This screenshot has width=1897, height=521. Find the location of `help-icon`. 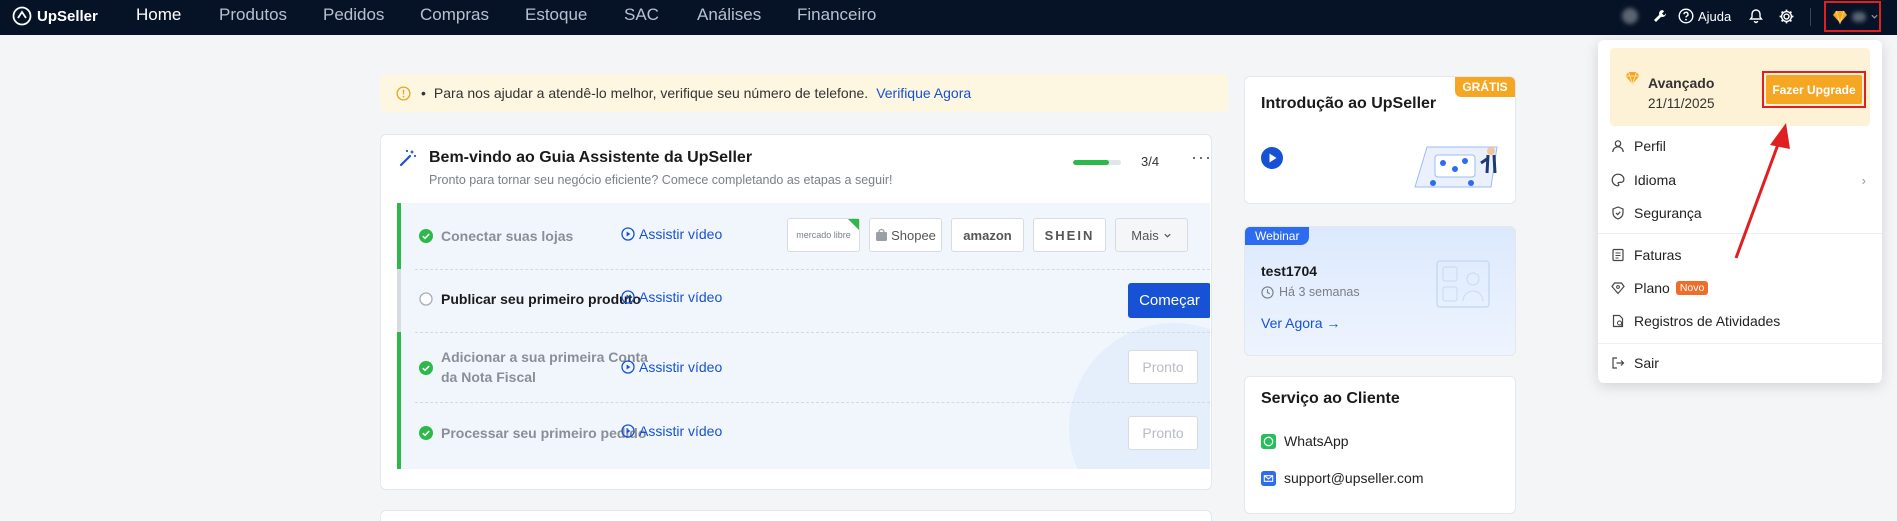

help-icon is located at coordinates (1686, 16).